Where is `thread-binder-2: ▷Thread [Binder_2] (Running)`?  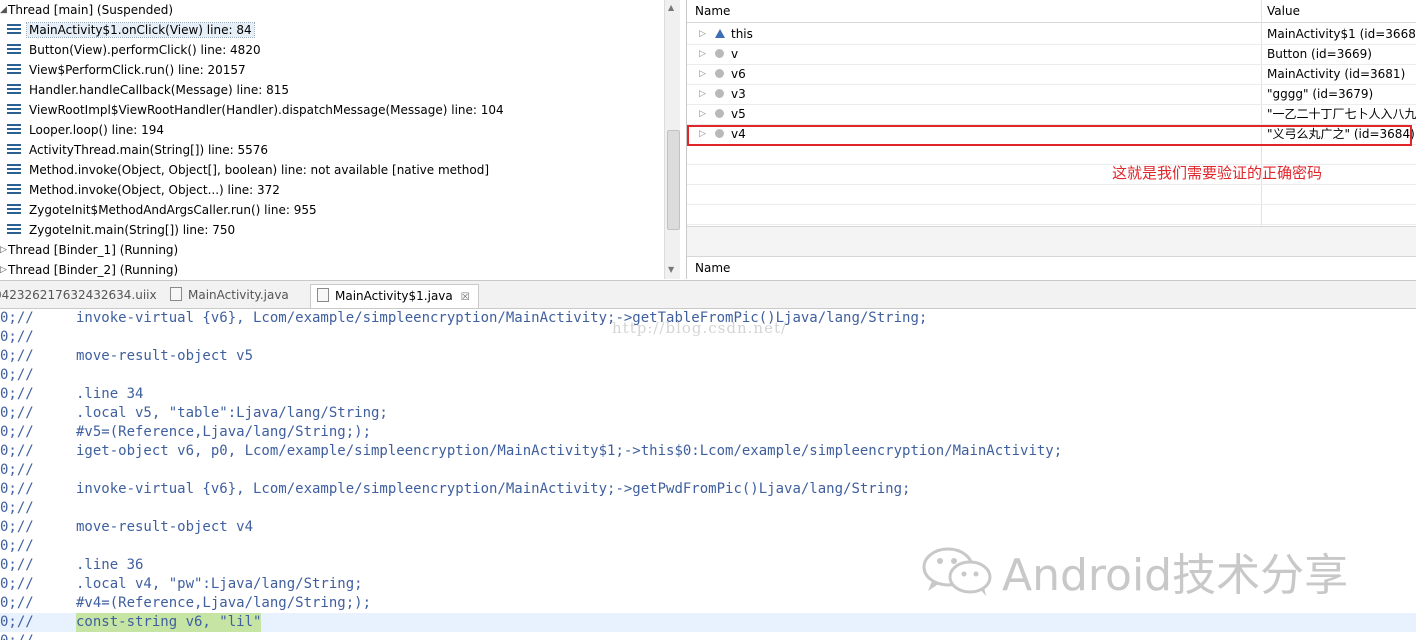 thread-binder-2: ▷Thread [Binder_2] (Running) is located at coordinates (89, 269).